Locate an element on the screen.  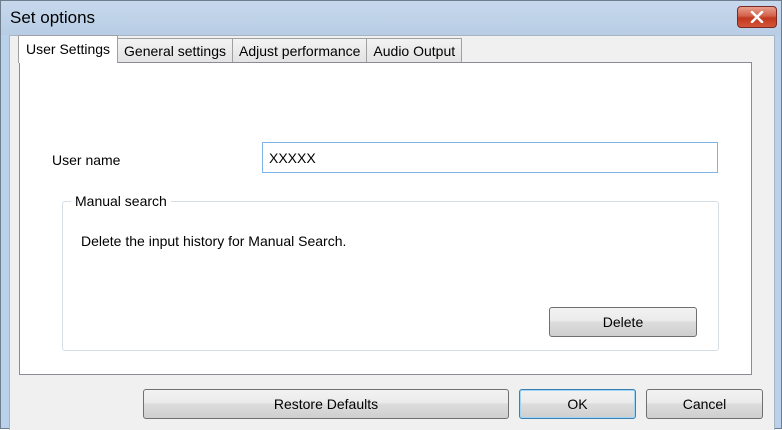
cancel-button: Cancel is located at coordinates (704, 404).